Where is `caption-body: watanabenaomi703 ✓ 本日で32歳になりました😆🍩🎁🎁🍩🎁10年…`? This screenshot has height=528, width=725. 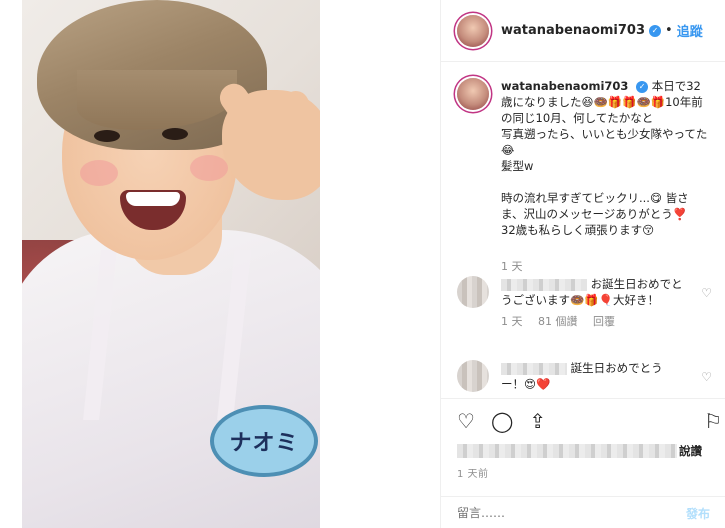 caption-body: watanabenaomi703 ✓ 本日で32歳になりました😆🍩🎁🎁🍩🎁10年… is located at coordinates (606, 158).